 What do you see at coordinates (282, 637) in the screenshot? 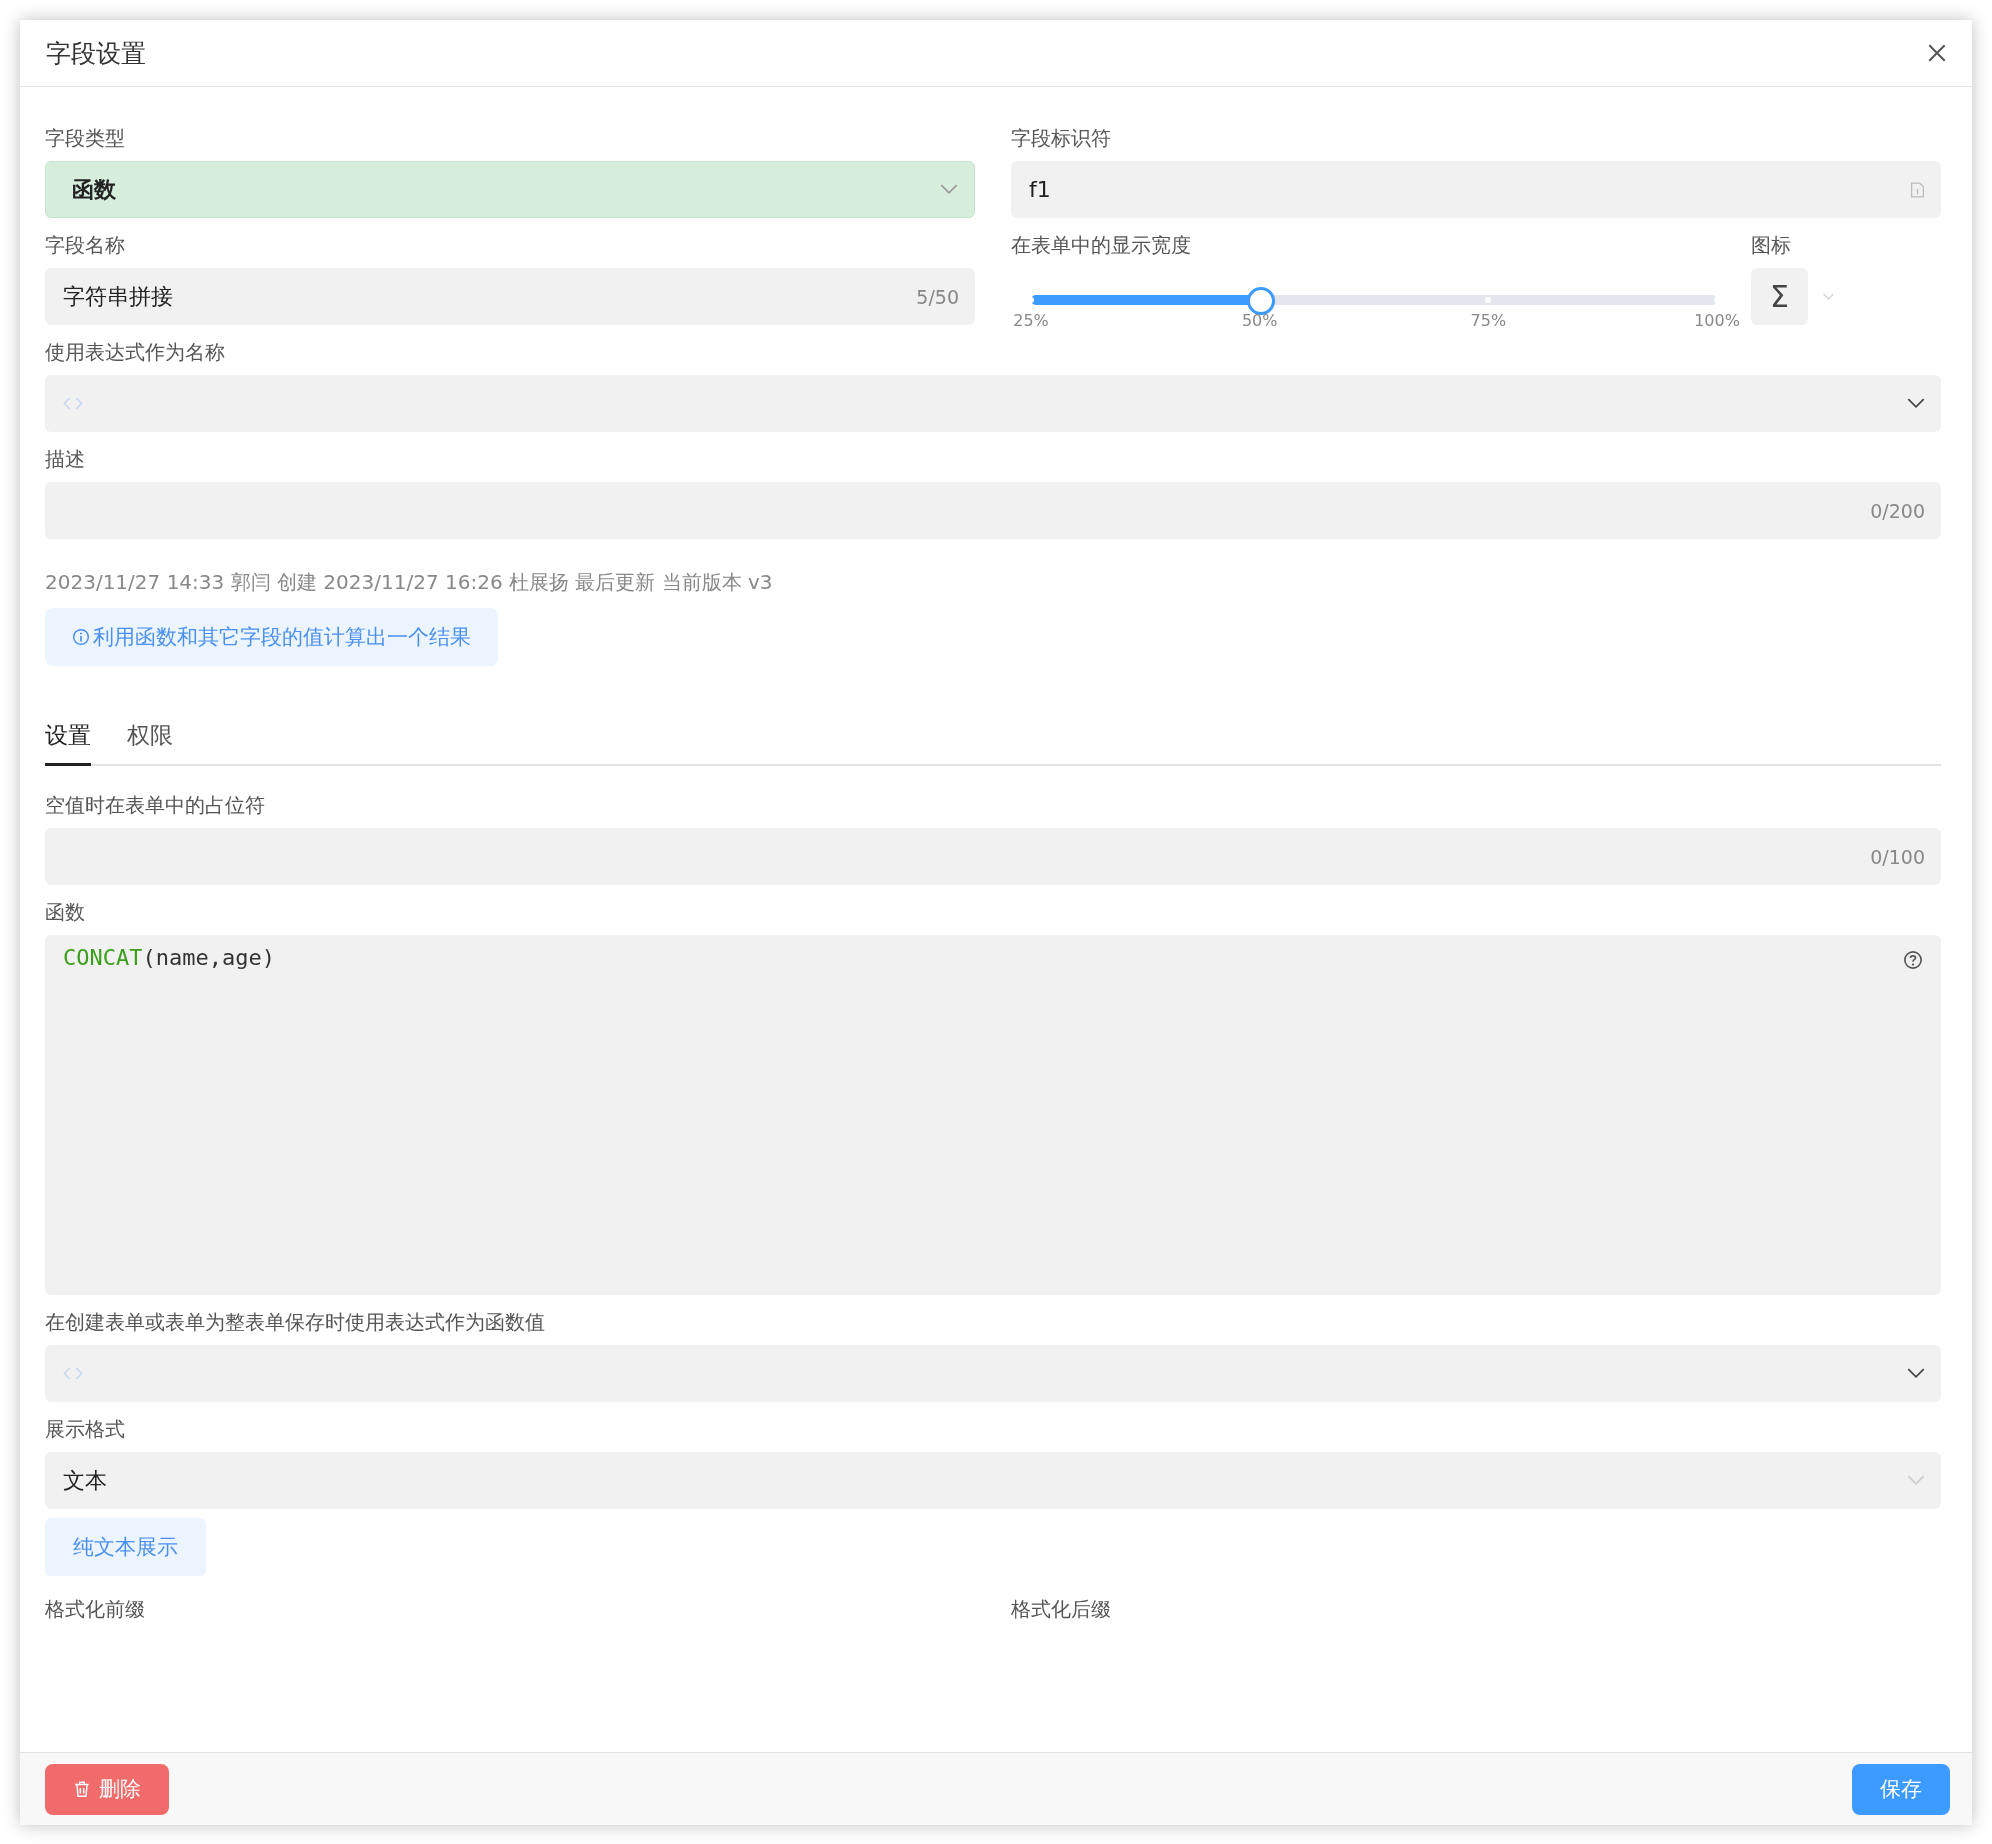
I see `info-tip-text: 利用函数和其它字段的值计算出一个结果` at bounding box center [282, 637].